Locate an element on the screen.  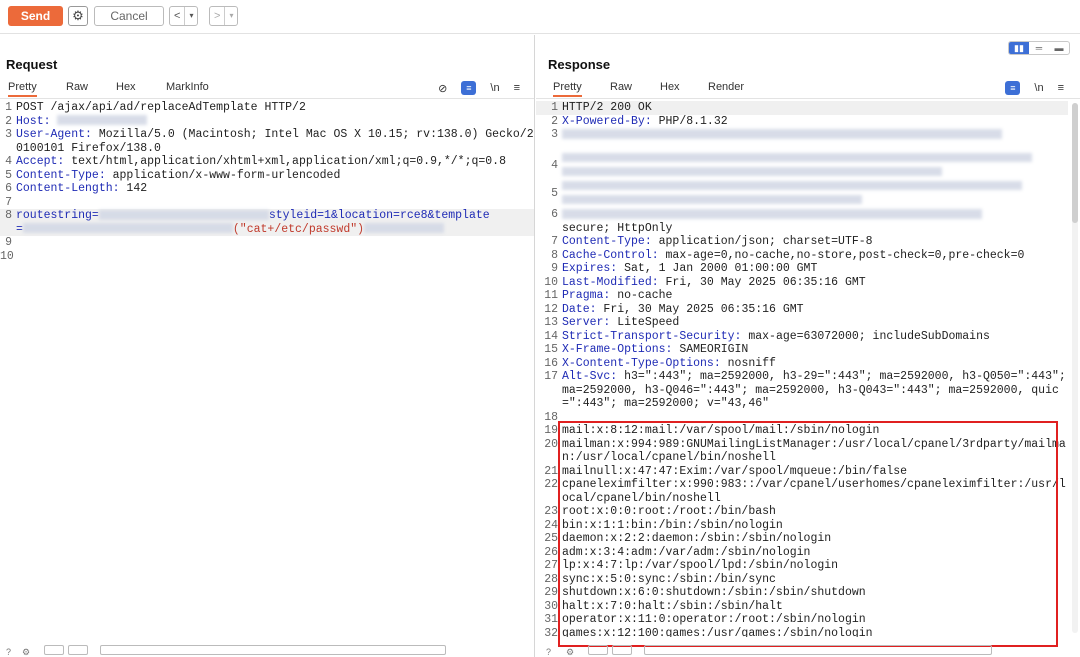
response-line: 16 X-Content-Type-Options: nosniff is located at coordinates (802, 364).